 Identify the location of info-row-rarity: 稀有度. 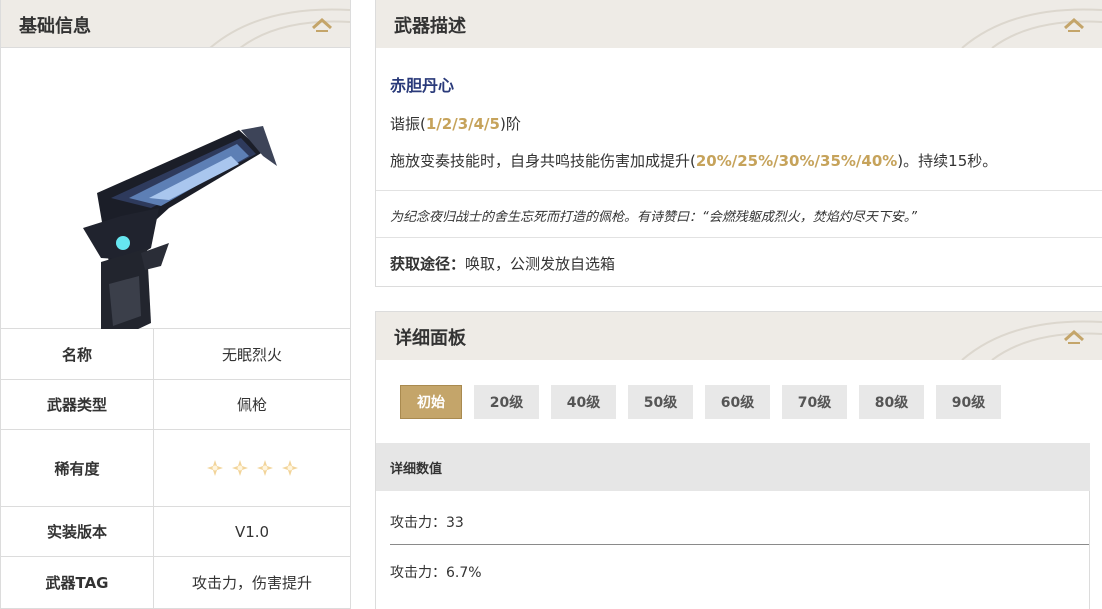
(175, 468).